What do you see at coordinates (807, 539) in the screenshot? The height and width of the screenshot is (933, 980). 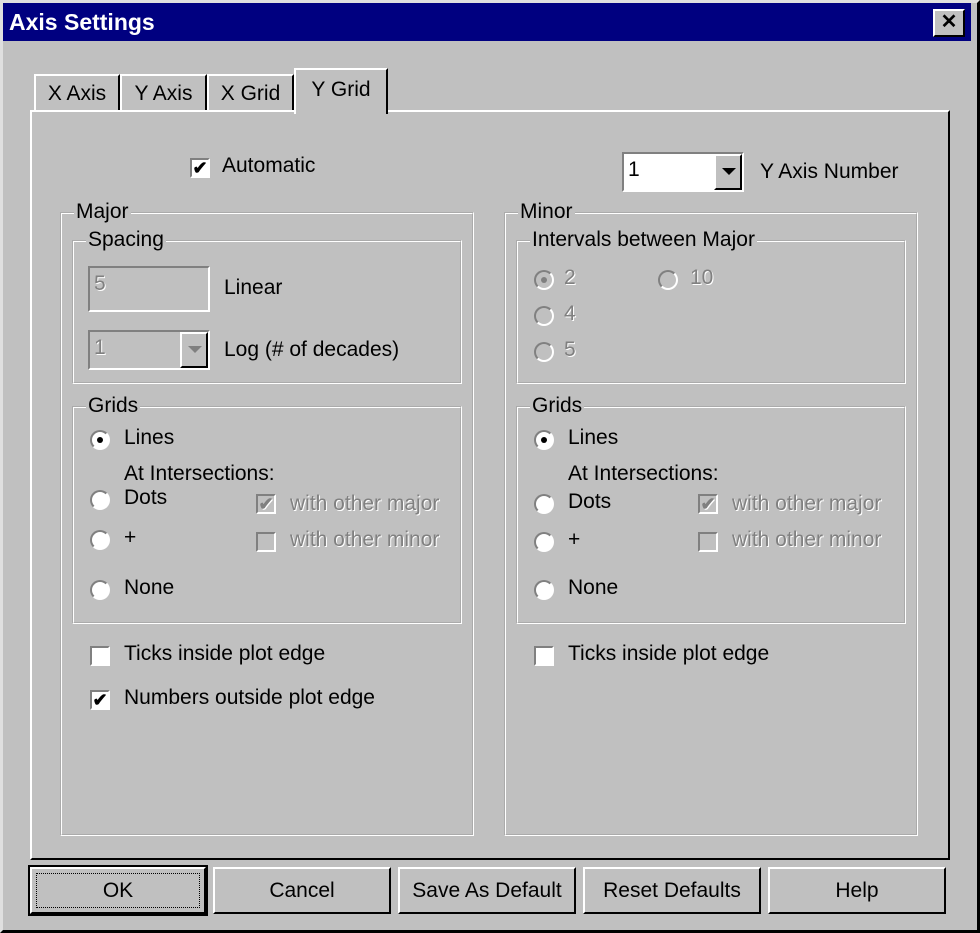 I see `minor-with-other-minor-label: with other minor` at bounding box center [807, 539].